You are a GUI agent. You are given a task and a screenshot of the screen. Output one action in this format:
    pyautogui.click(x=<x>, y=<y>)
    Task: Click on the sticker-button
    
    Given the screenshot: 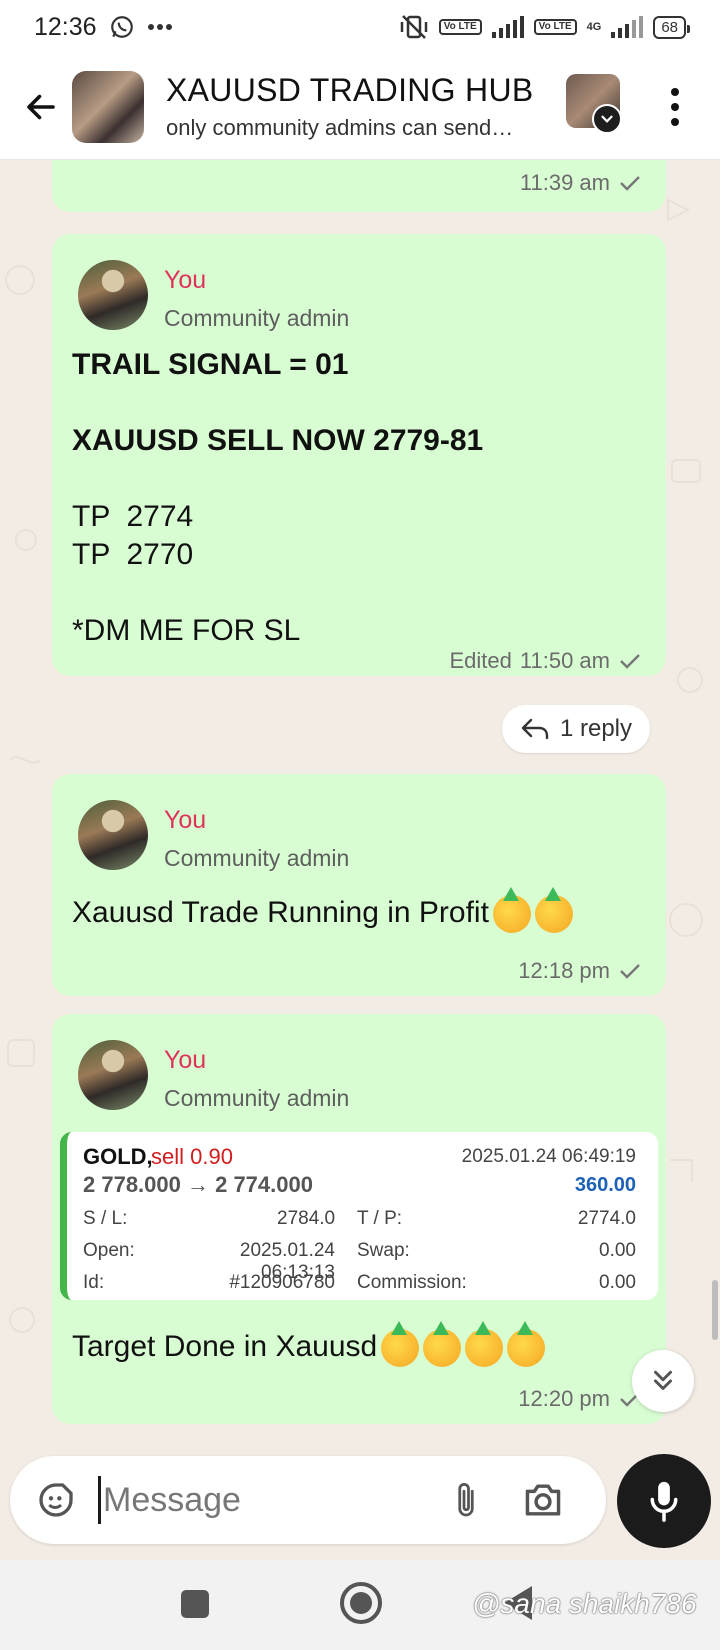 What is the action you would take?
    pyautogui.click(x=56, y=1500)
    